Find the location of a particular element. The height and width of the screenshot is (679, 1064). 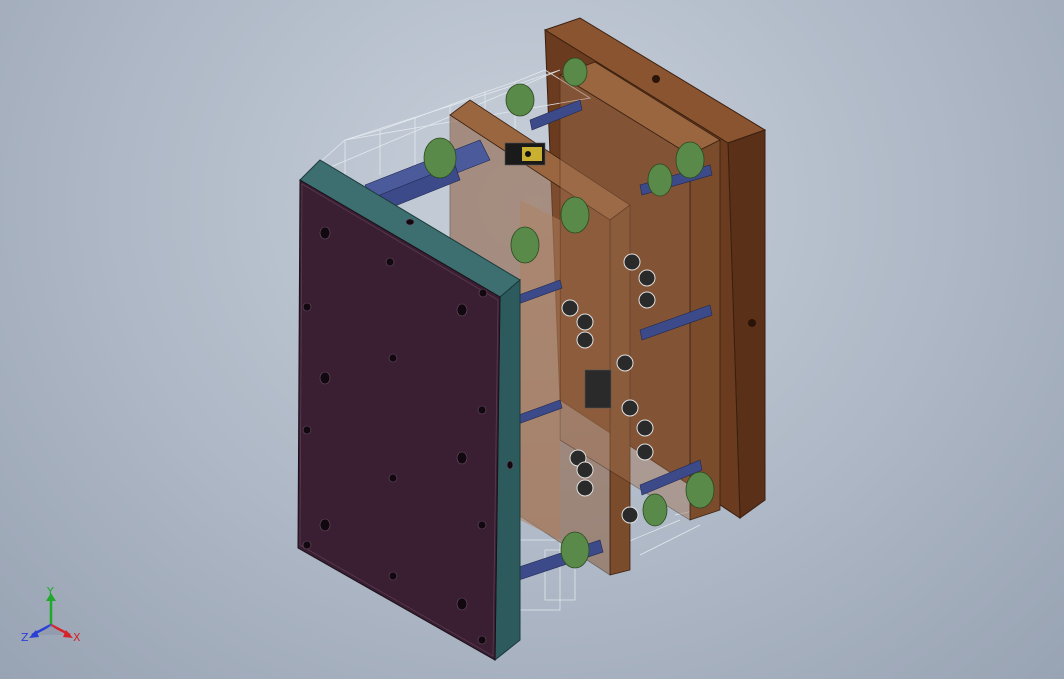

coordinate-triad: Y X Z is located at coordinates (53, 620).